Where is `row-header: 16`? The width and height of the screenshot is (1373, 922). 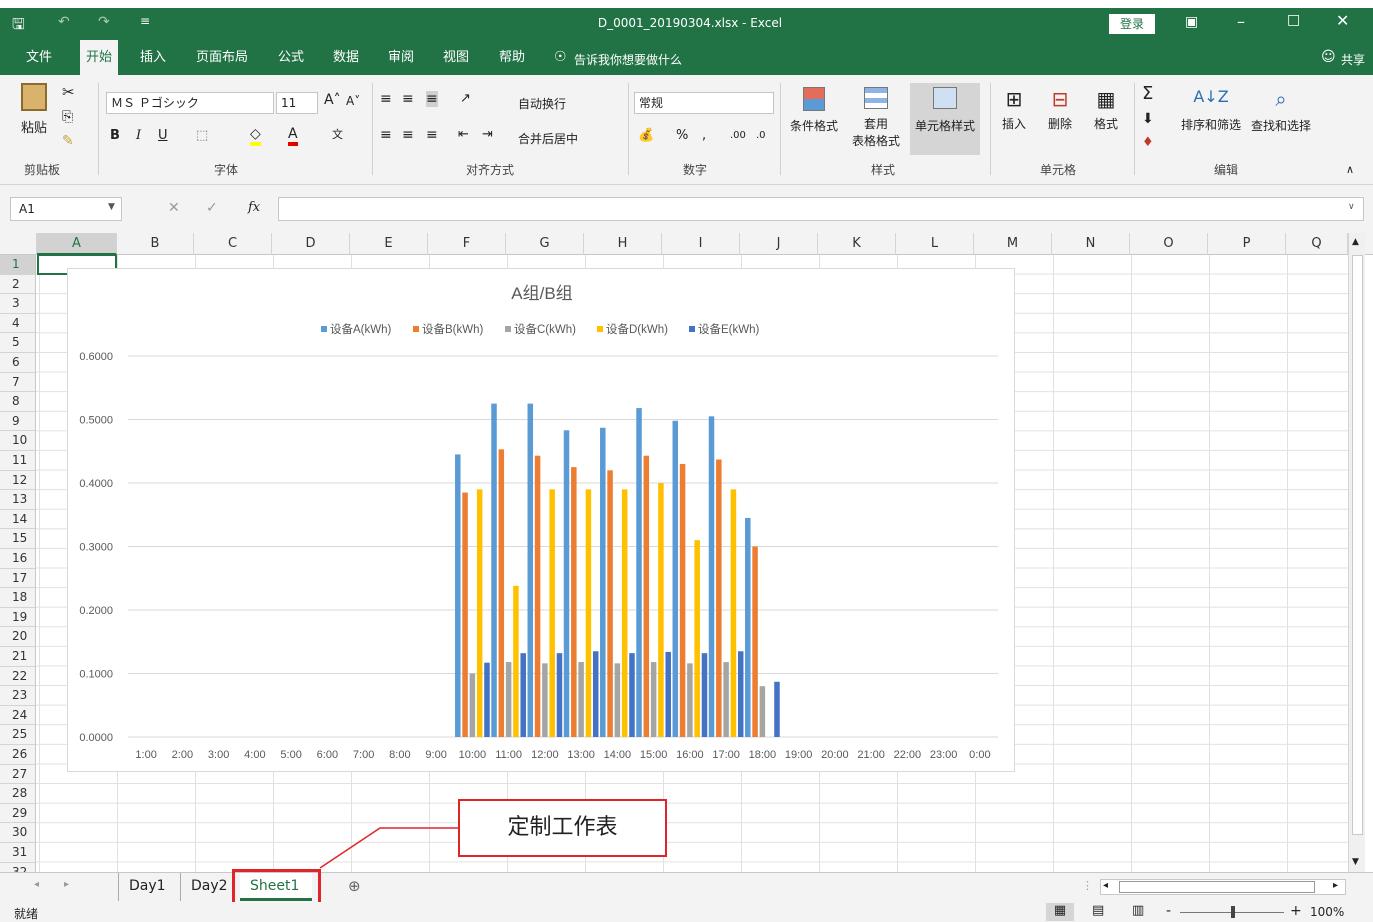 row-header: 16 is located at coordinates (17, 559).